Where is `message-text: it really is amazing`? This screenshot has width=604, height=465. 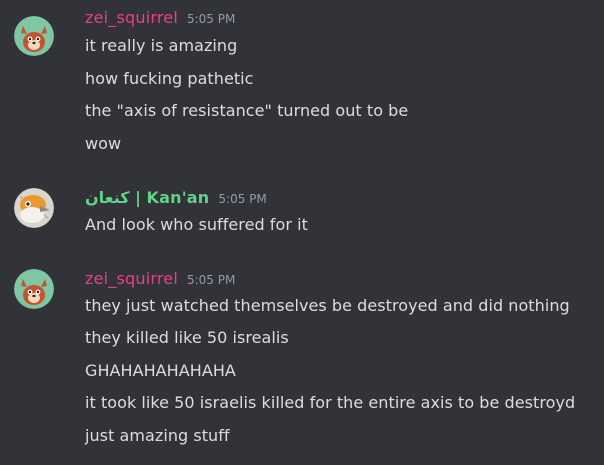
message-text: it really is amazing is located at coordinates (161, 45).